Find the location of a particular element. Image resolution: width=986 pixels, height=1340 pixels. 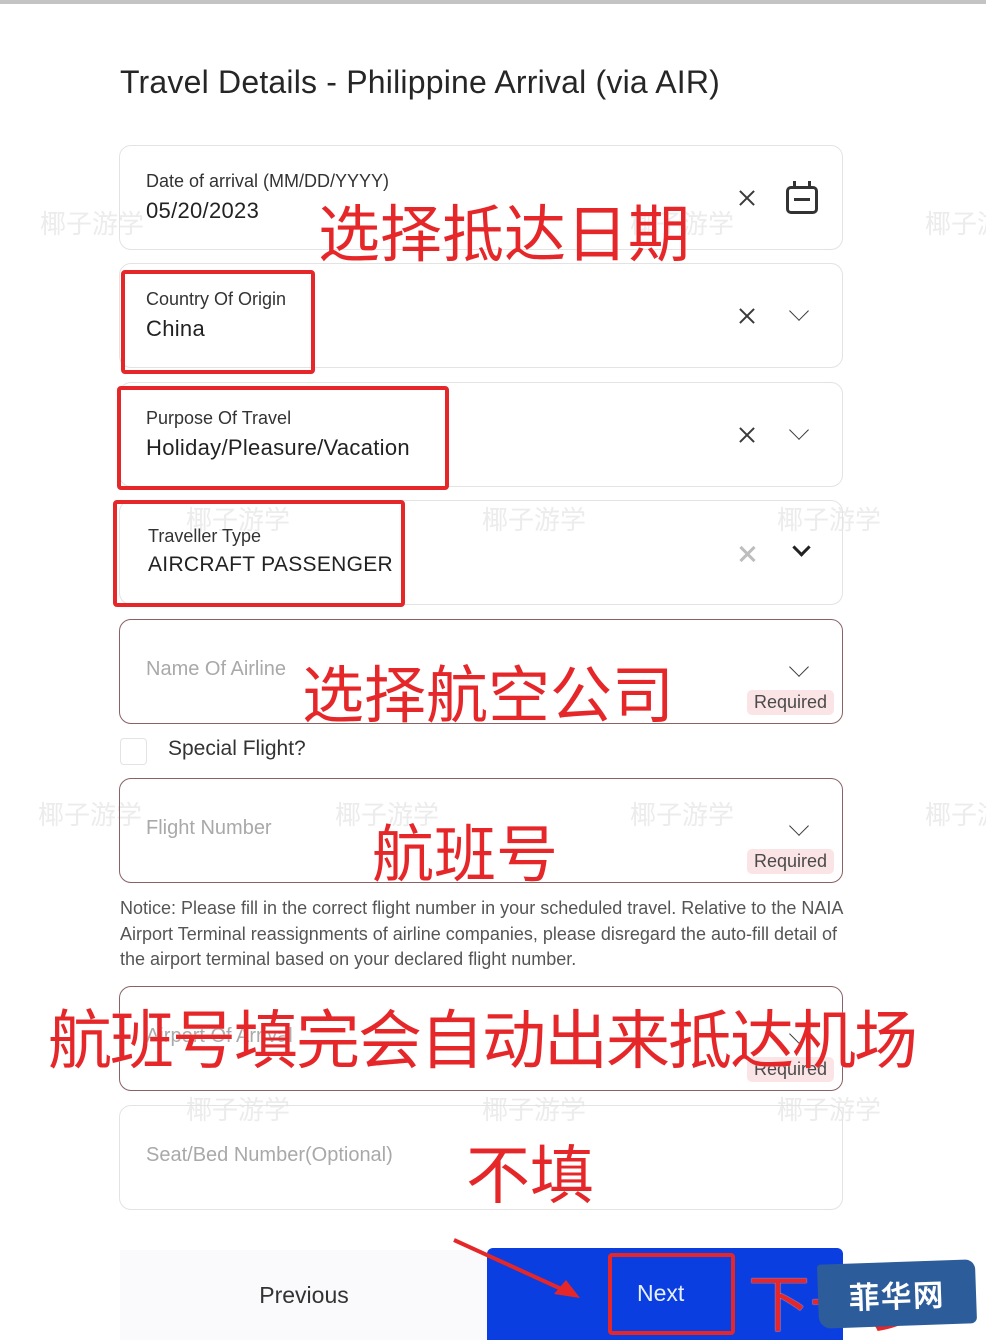

airport-of-arrival-placeholder: Airport Of Arrival is located at coordinates (219, 1036).